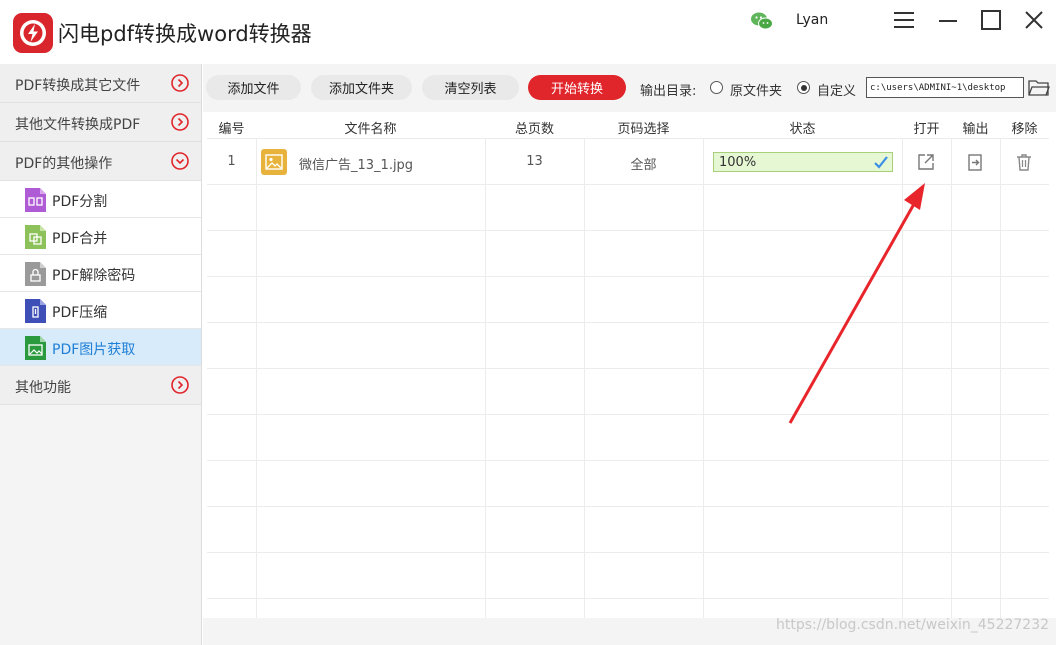 The width and height of the screenshot is (1056, 645). I want to click on user-name: Lyan, so click(812, 20).